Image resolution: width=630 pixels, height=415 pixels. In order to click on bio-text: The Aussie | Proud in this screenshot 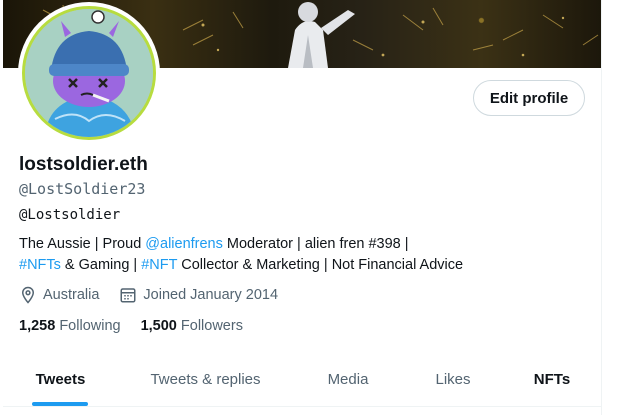, I will do `click(82, 244)`.